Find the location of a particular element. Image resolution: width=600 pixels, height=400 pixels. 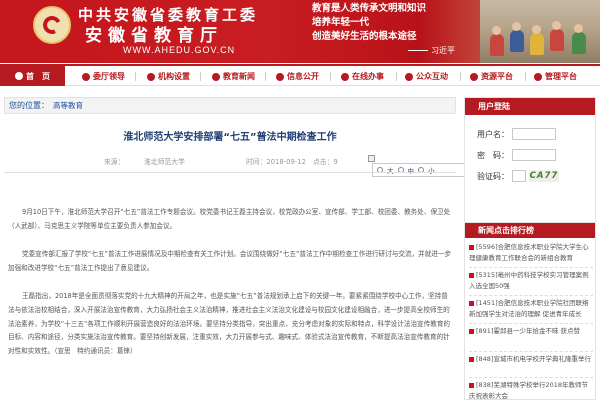

ranking-item: [848]宣城市机电学校开学典礼隆重举行 is located at coordinates (531, 359).